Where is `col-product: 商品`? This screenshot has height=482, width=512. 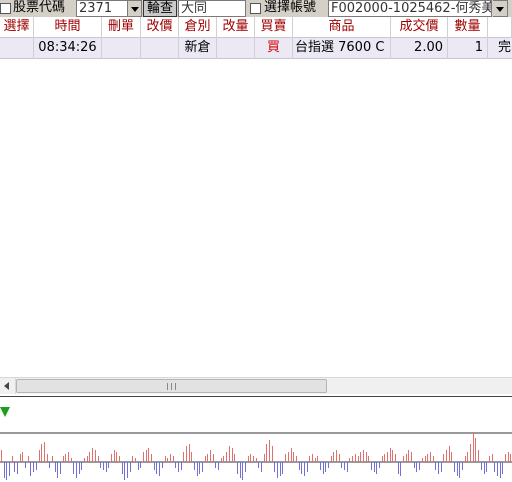
col-product: 商品 is located at coordinates (342, 27).